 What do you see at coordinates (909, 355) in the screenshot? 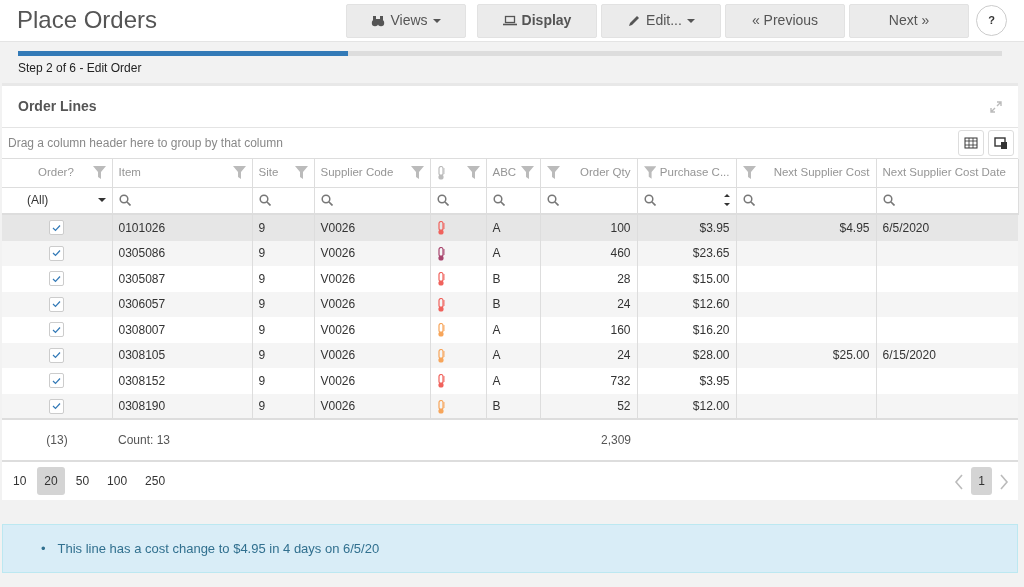
I see `table-cell: 6/15/2020` at bounding box center [909, 355].